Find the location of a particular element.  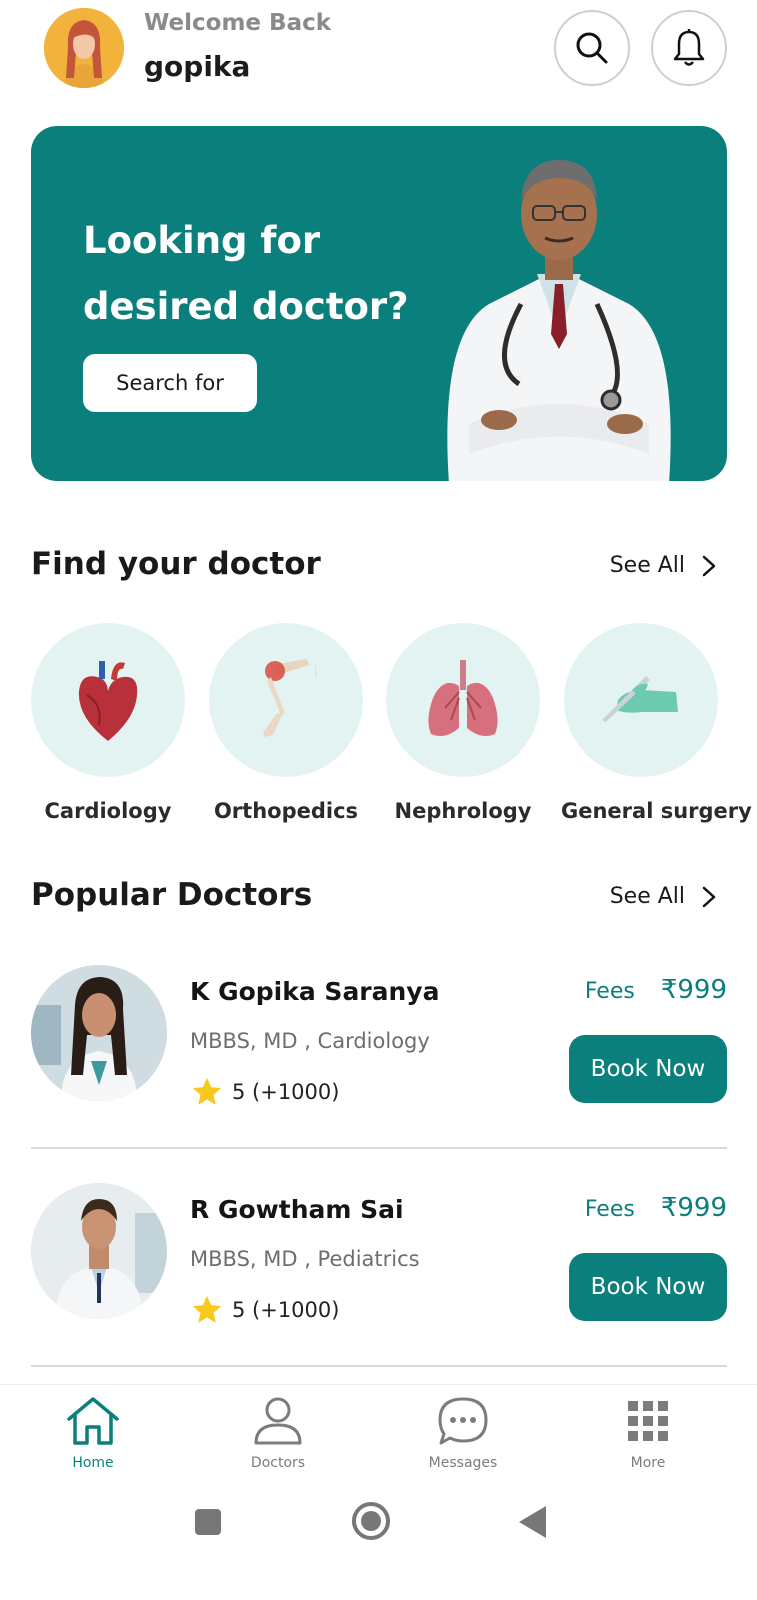

doctor-qualification: MBBS, MD , Pediatrics is located at coordinates (305, 1259).